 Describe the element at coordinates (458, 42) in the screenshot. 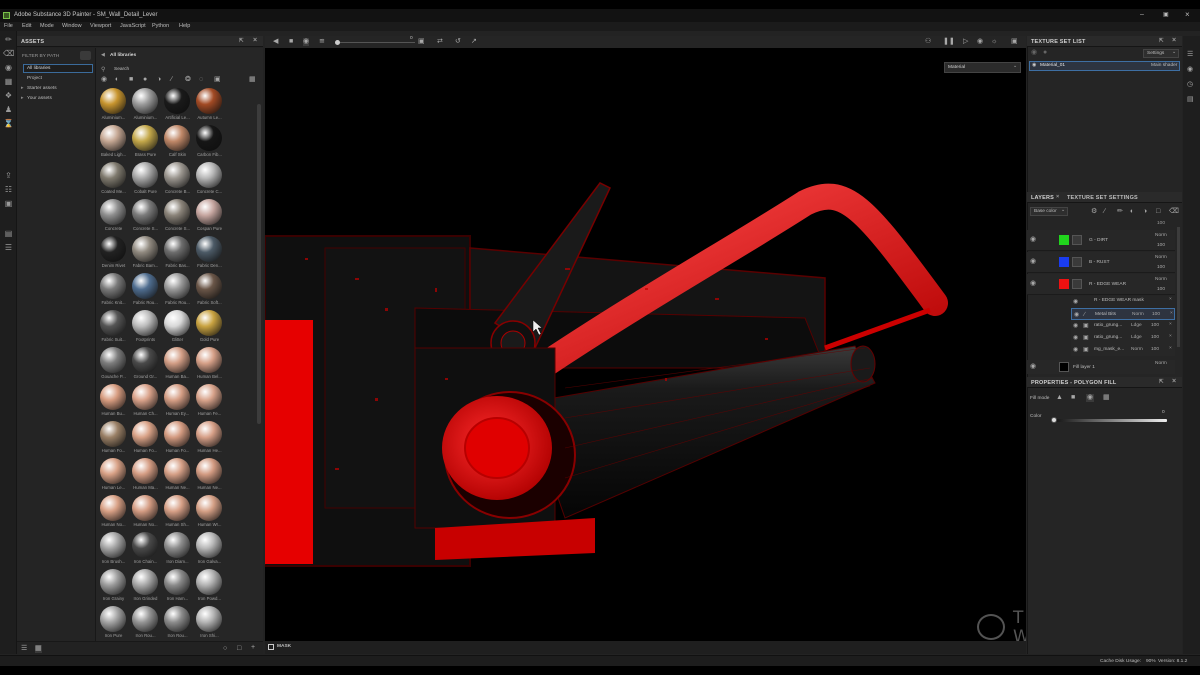

I see `history-icon: ↺` at that location.